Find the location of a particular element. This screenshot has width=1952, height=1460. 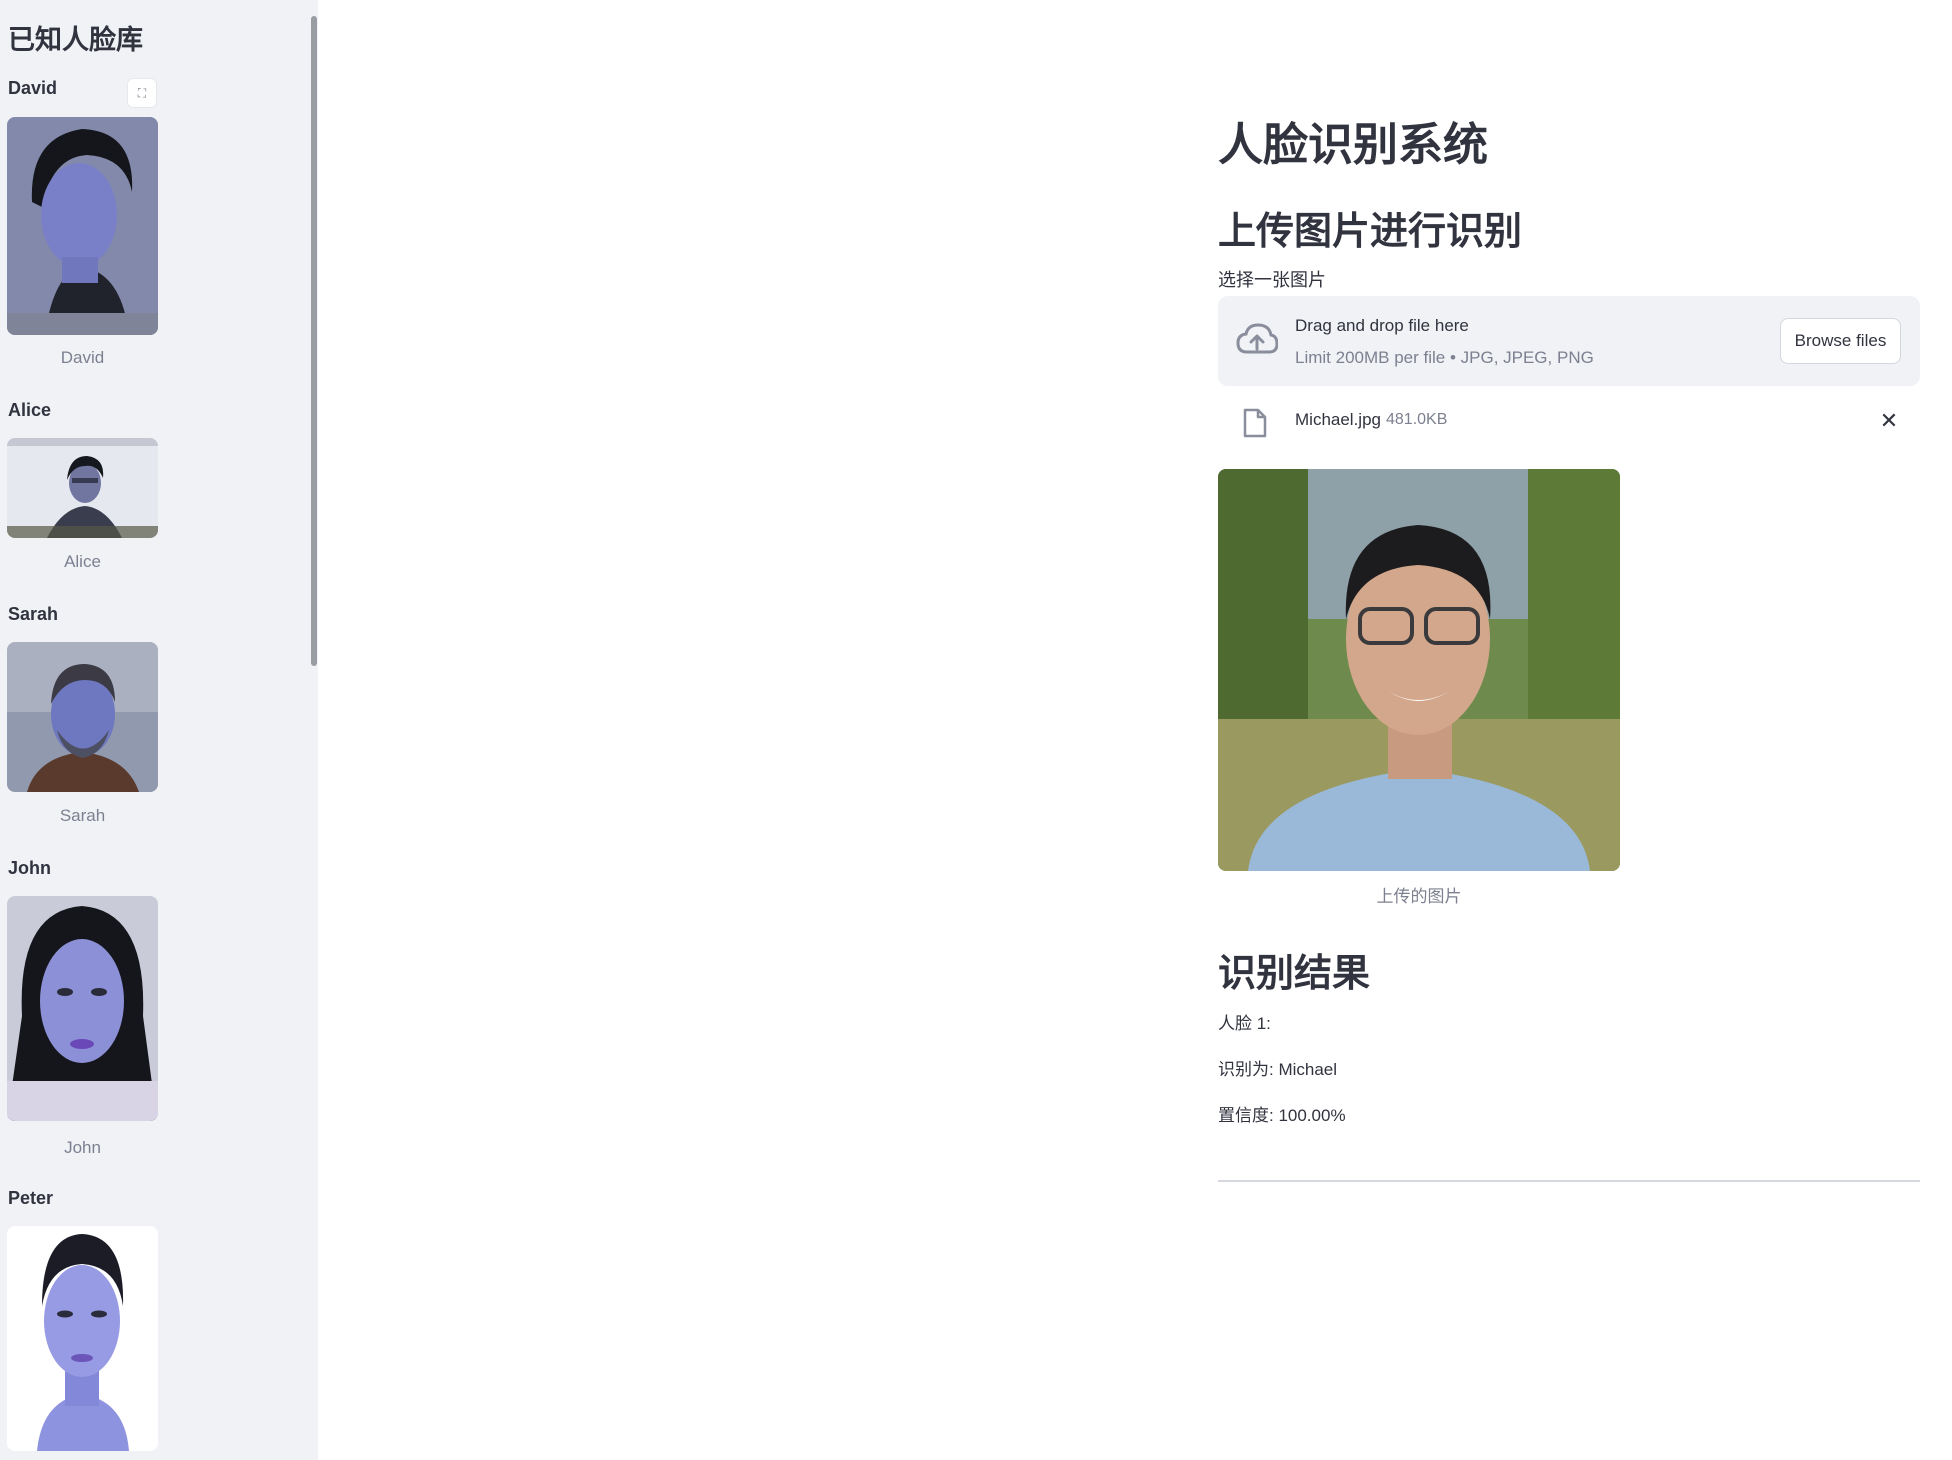

remove-file-button: ✕ is located at coordinates (1889, 421).